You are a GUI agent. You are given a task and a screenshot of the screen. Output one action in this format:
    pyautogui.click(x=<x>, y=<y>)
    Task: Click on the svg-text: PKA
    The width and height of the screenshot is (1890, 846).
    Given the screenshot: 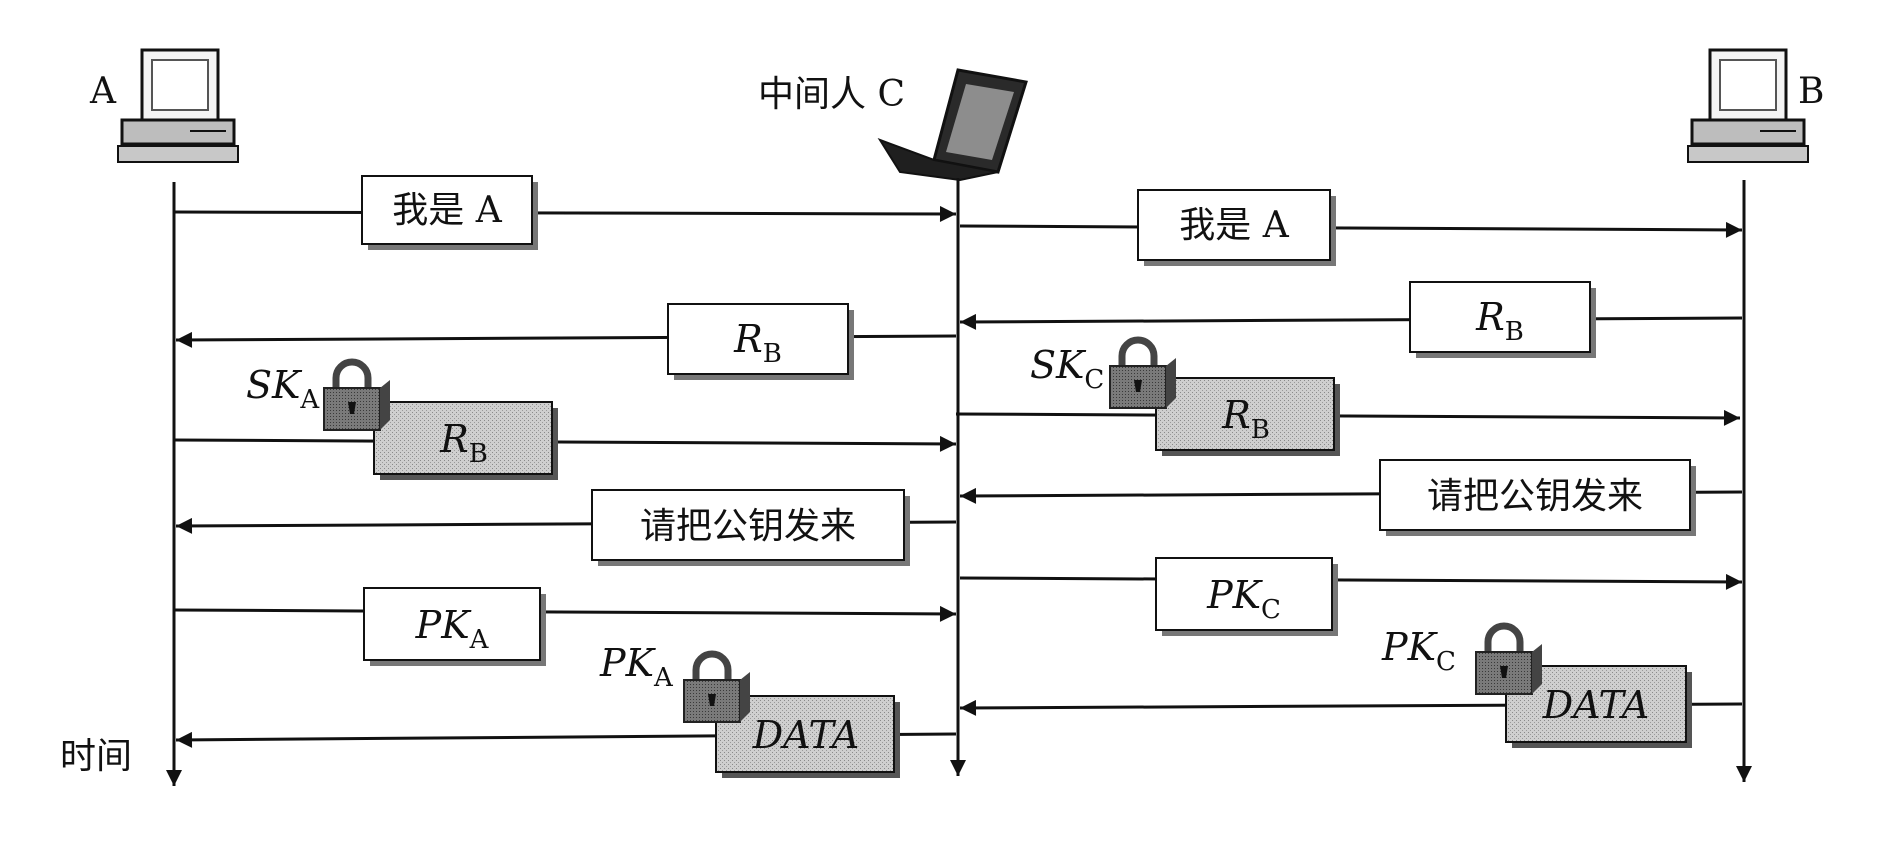 What is the action you would take?
    pyautogui.click(x=636, y=667)
    